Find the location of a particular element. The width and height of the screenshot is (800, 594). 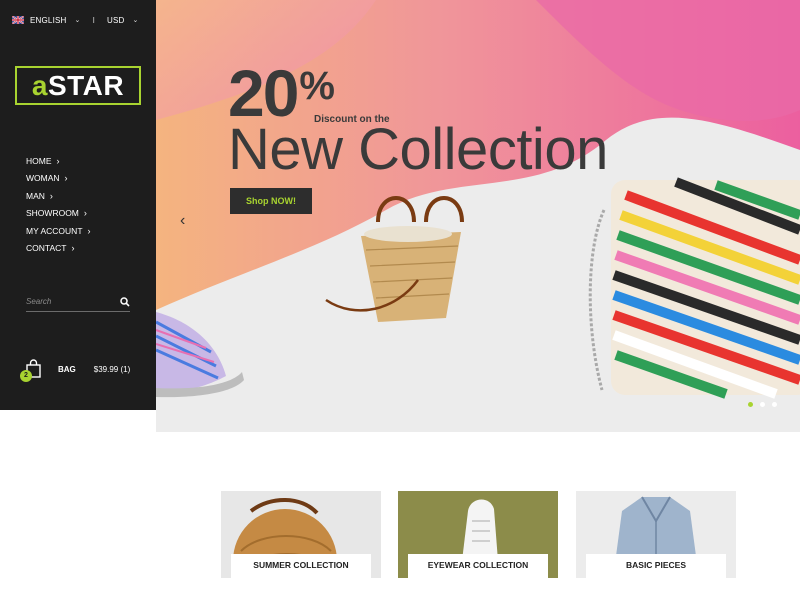

nav-item-label: SHOWROOM is located at coordinates (52, 213).